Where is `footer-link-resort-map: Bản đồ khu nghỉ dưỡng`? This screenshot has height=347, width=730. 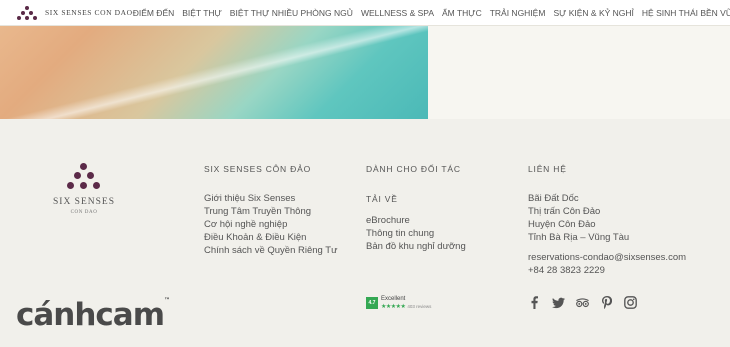
footer-link-resort-map: Bản đồ khu nghỉ dưỡng is located at coordinates (416, 246).